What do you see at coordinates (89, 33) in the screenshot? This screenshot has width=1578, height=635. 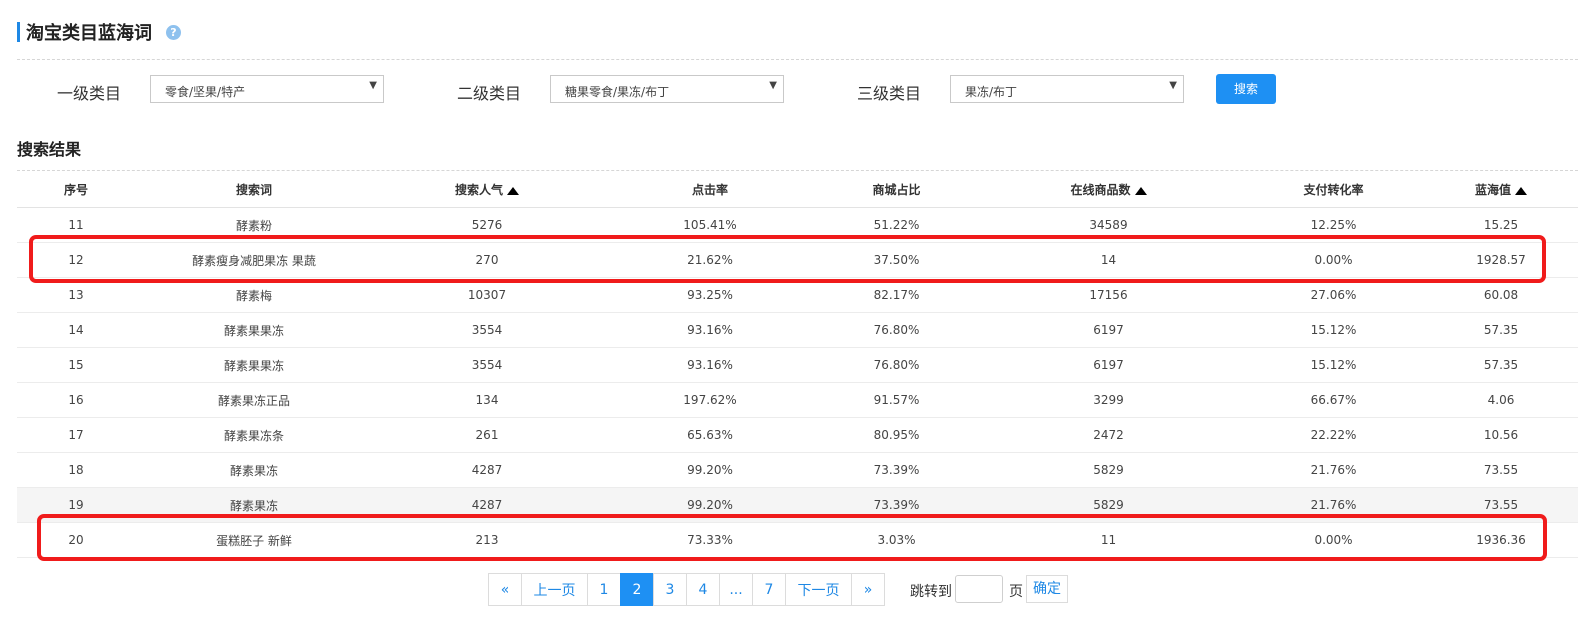 I see `page-title: 淘宝类目蓝海词` at bounding box center [89, 33].